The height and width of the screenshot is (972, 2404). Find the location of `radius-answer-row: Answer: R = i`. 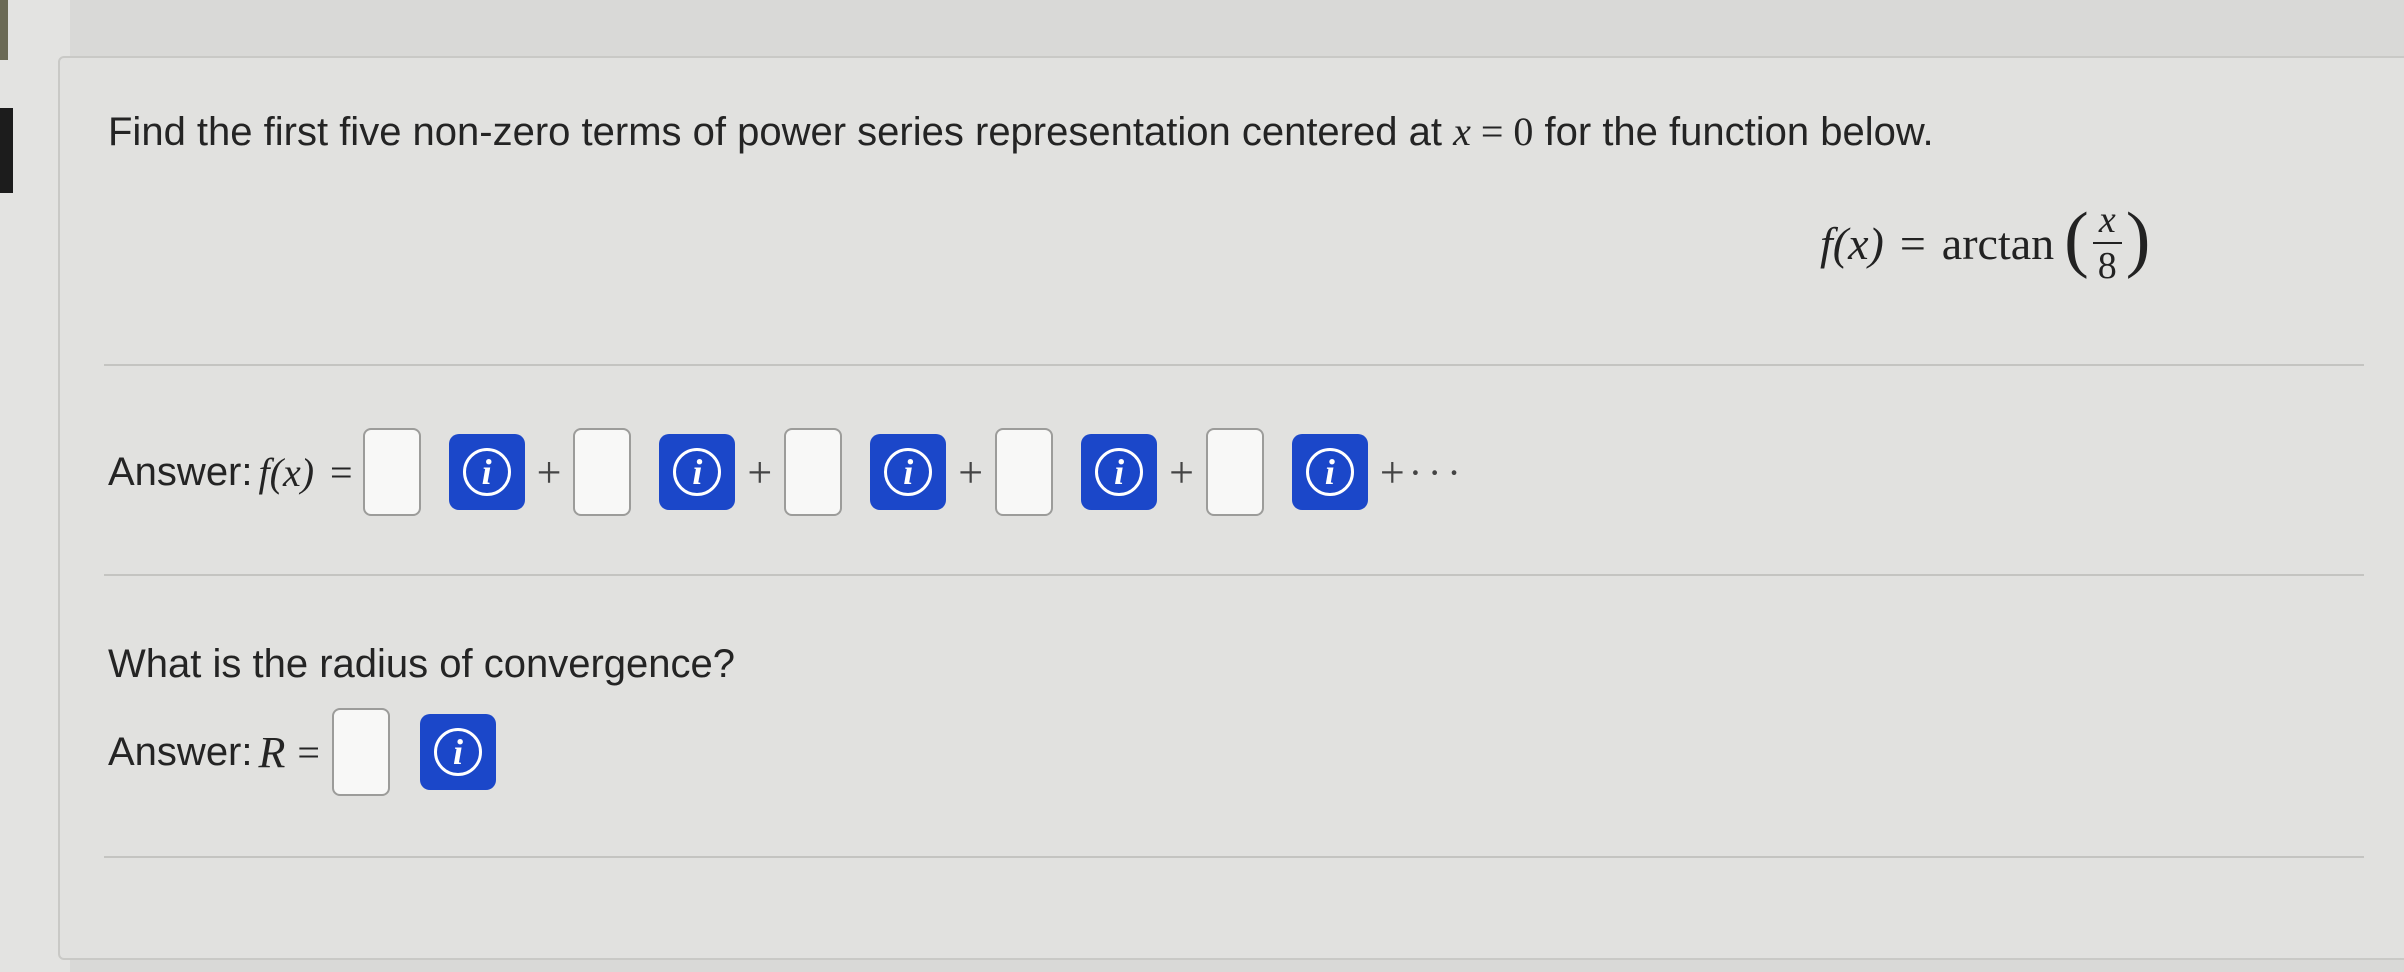

radius-answer-row: Answer: R = i is located at coordinates (302, 752).